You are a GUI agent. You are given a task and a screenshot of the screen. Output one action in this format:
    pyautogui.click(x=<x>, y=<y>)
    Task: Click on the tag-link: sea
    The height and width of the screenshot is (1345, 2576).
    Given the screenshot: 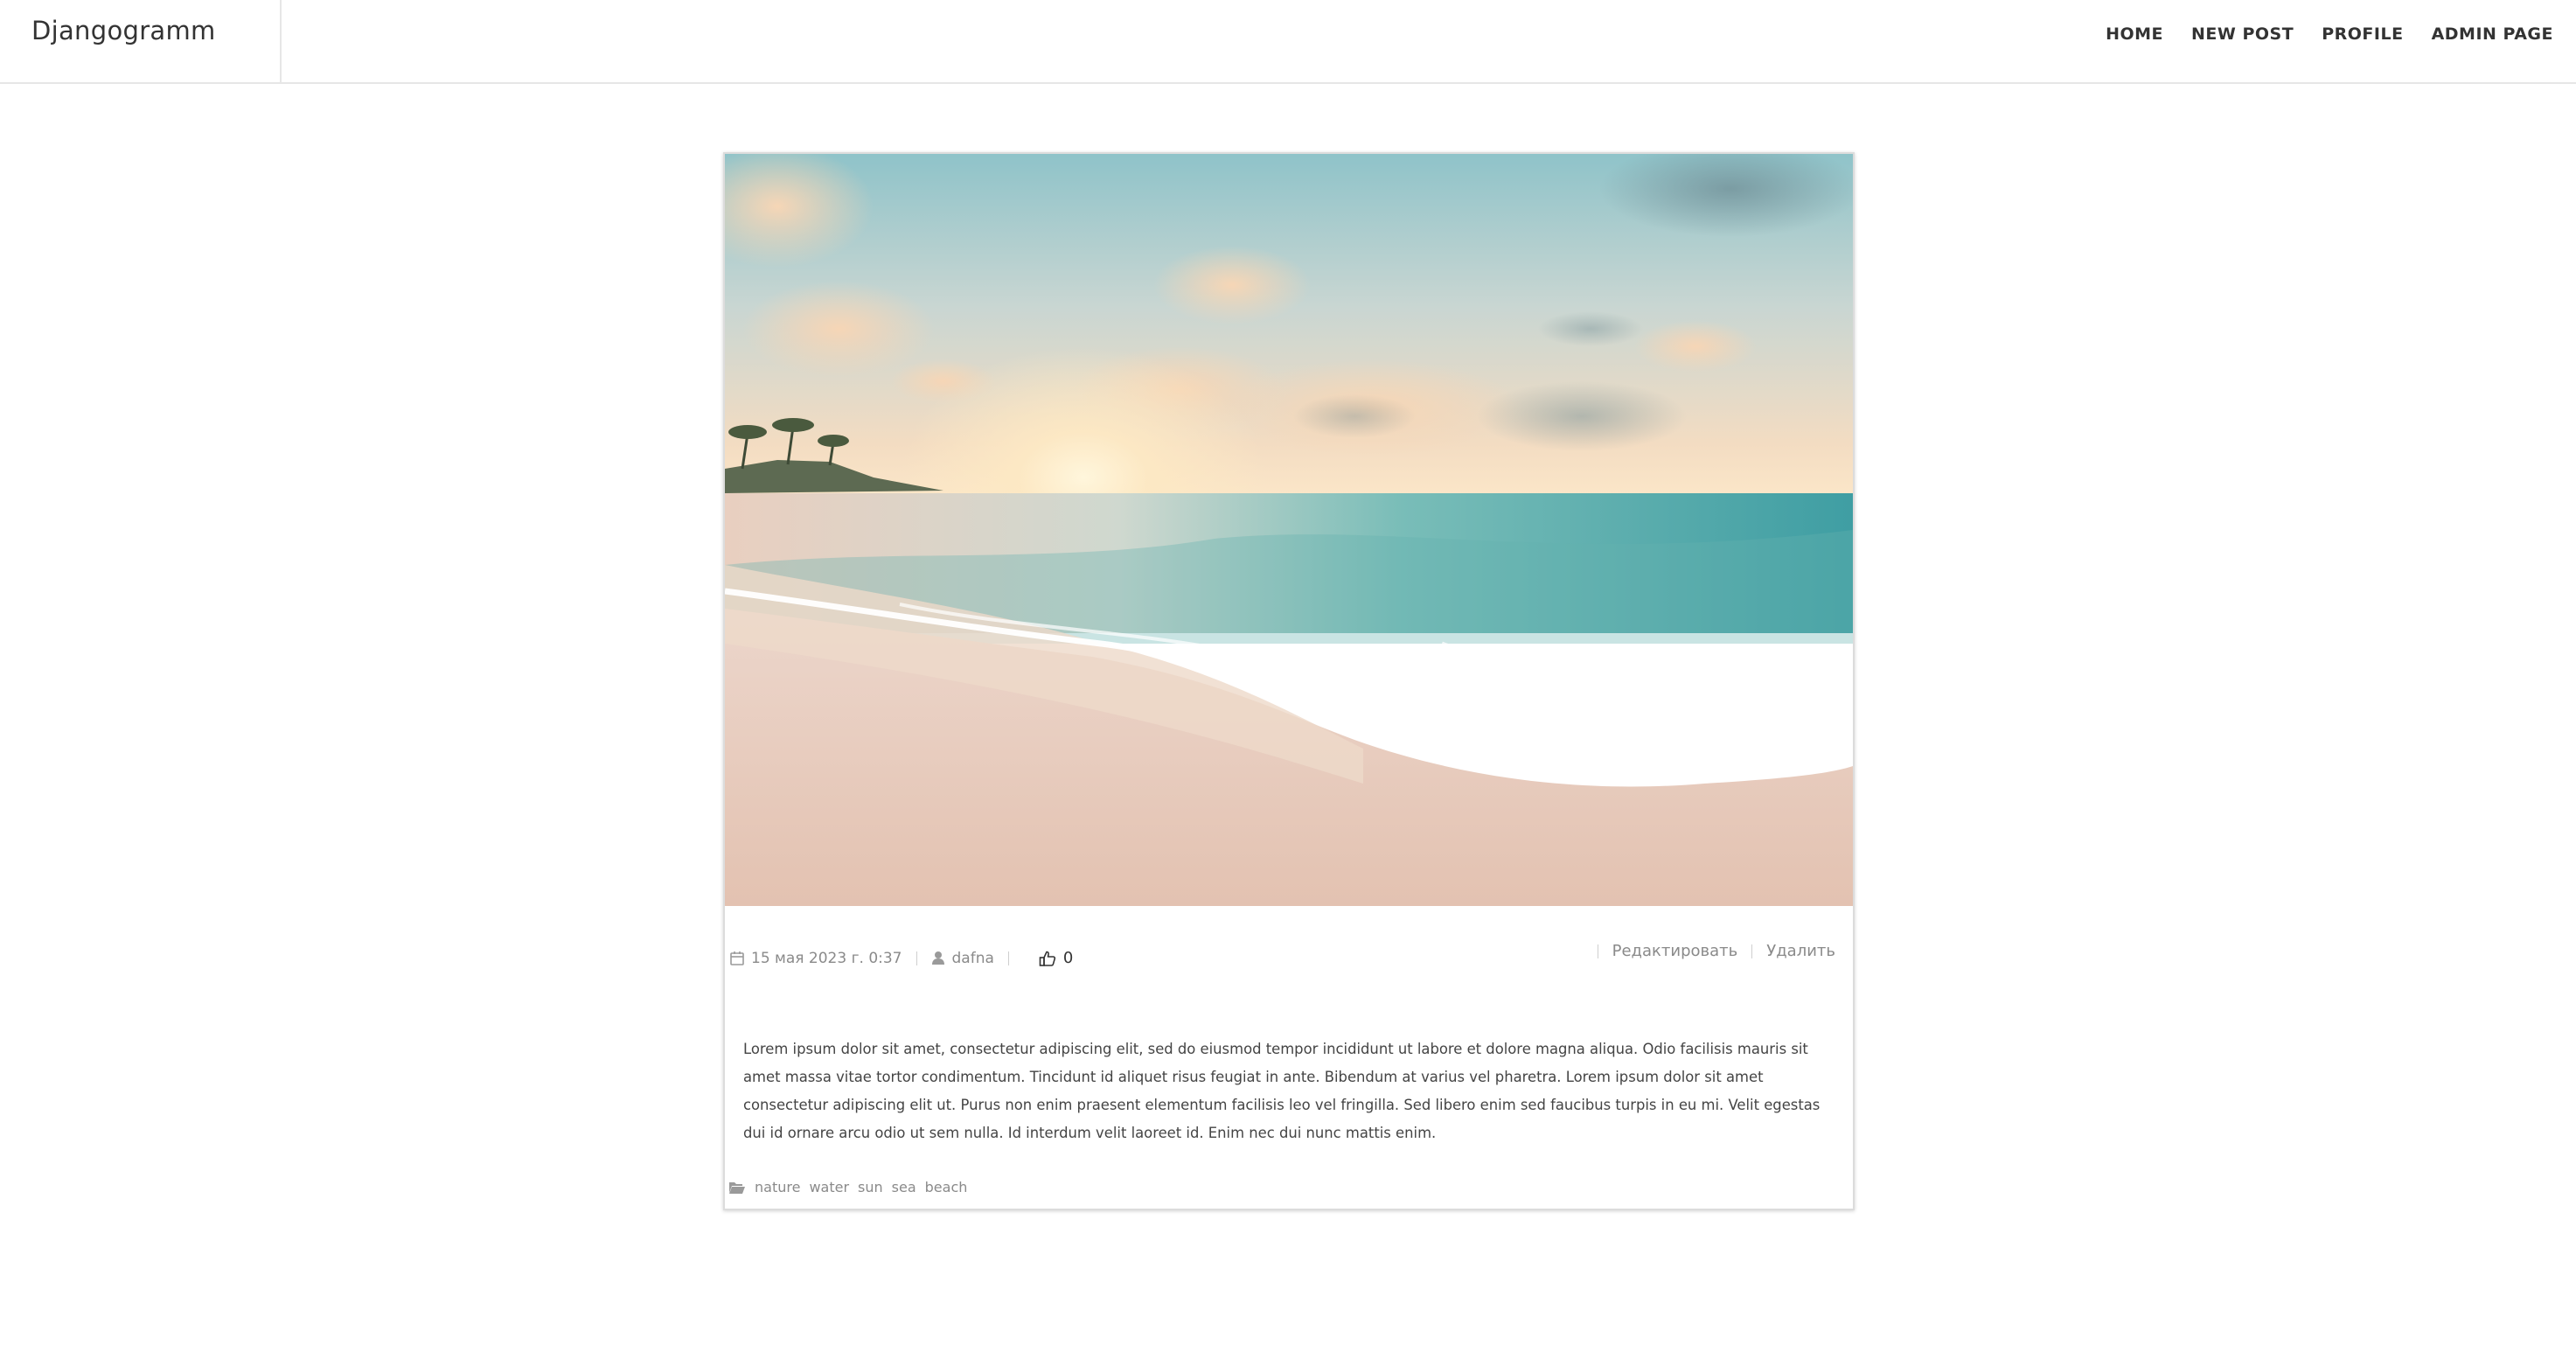 What is the action you would take?
    pyautogui.click(x=904, y=1187)
    